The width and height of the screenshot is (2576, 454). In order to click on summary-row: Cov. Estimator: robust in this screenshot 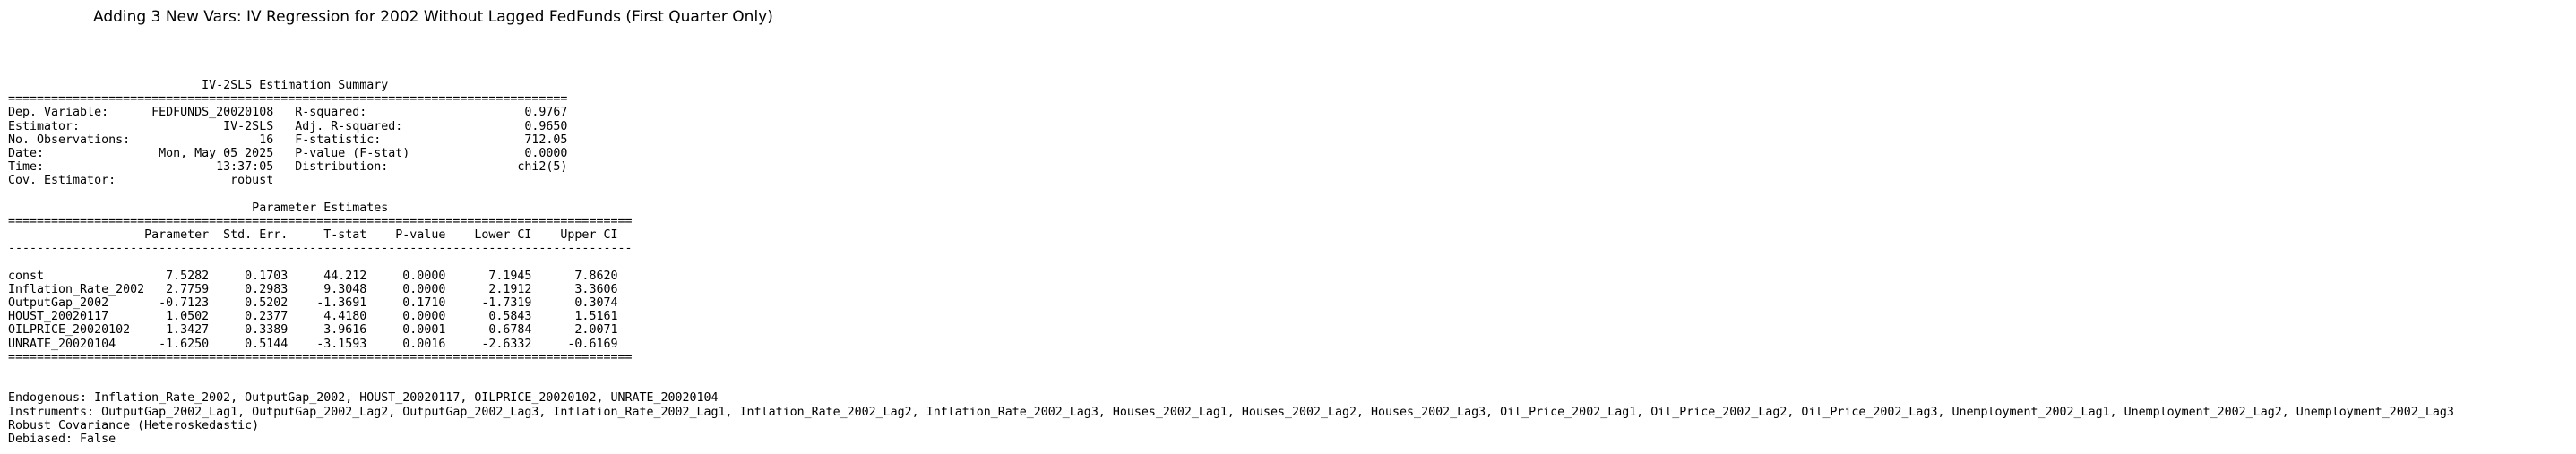, I will do `click(288, 181)`.